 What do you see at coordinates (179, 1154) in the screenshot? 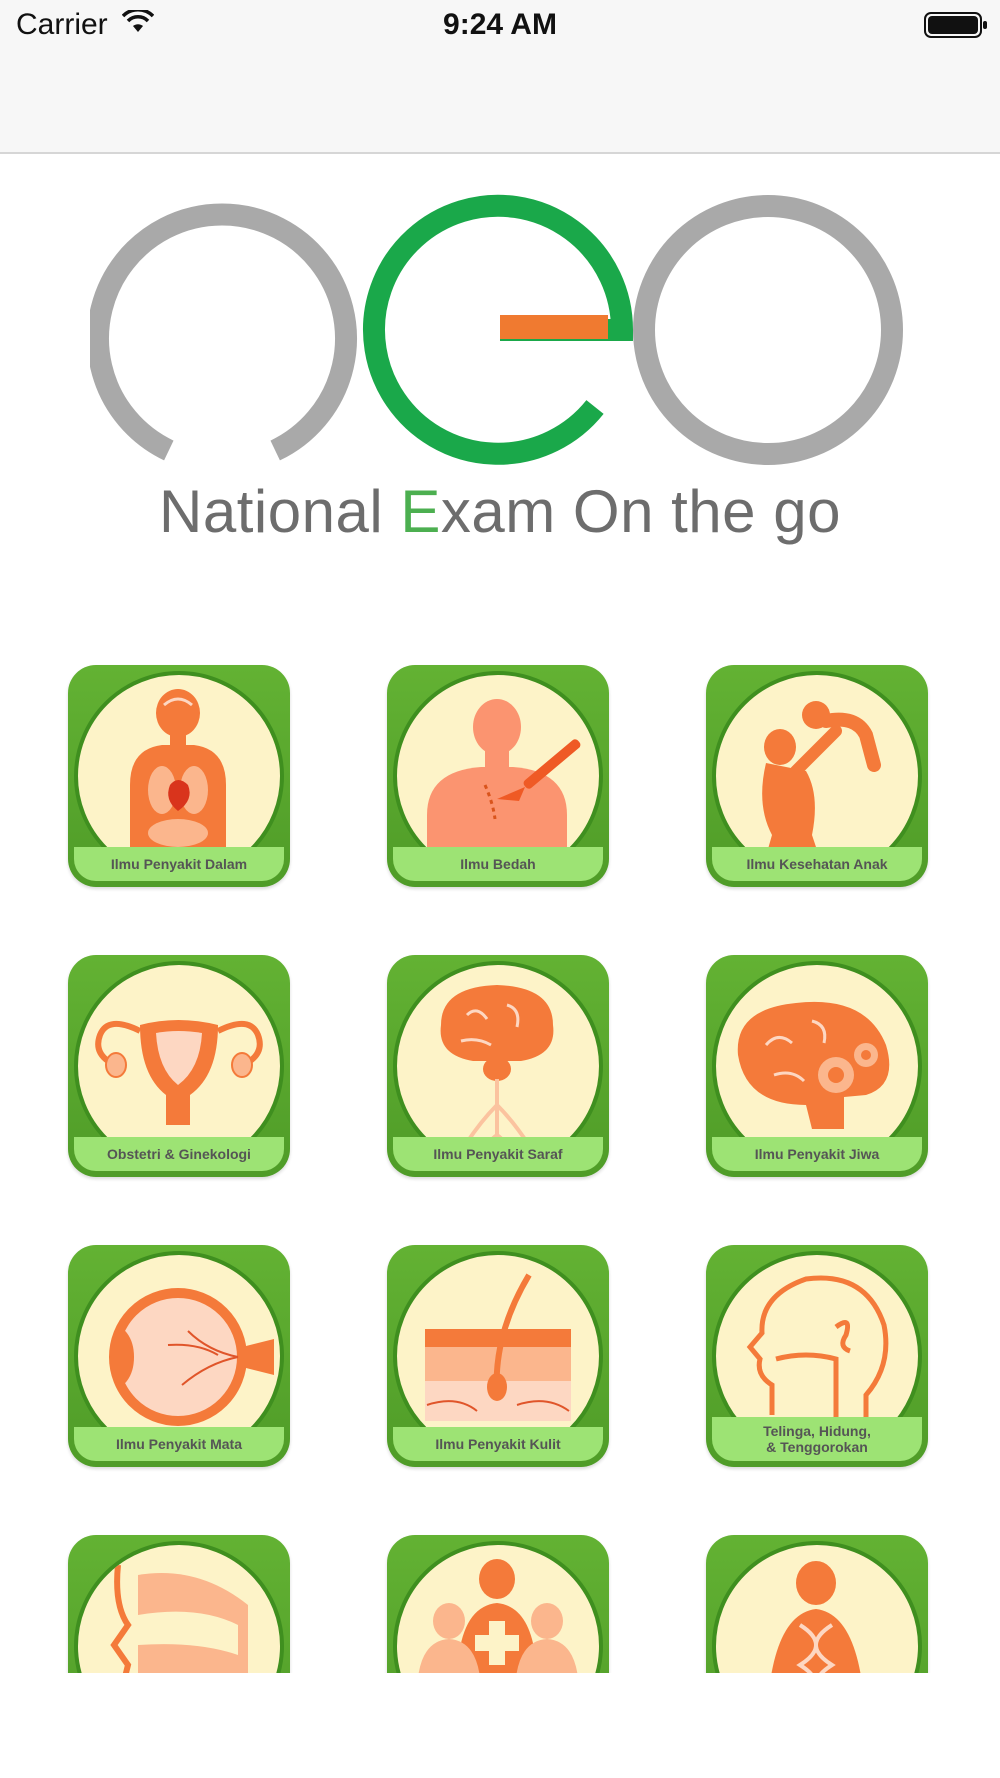
I see `category-label: Obstetri & Ginekologi` at bounding box center [179, 1154].